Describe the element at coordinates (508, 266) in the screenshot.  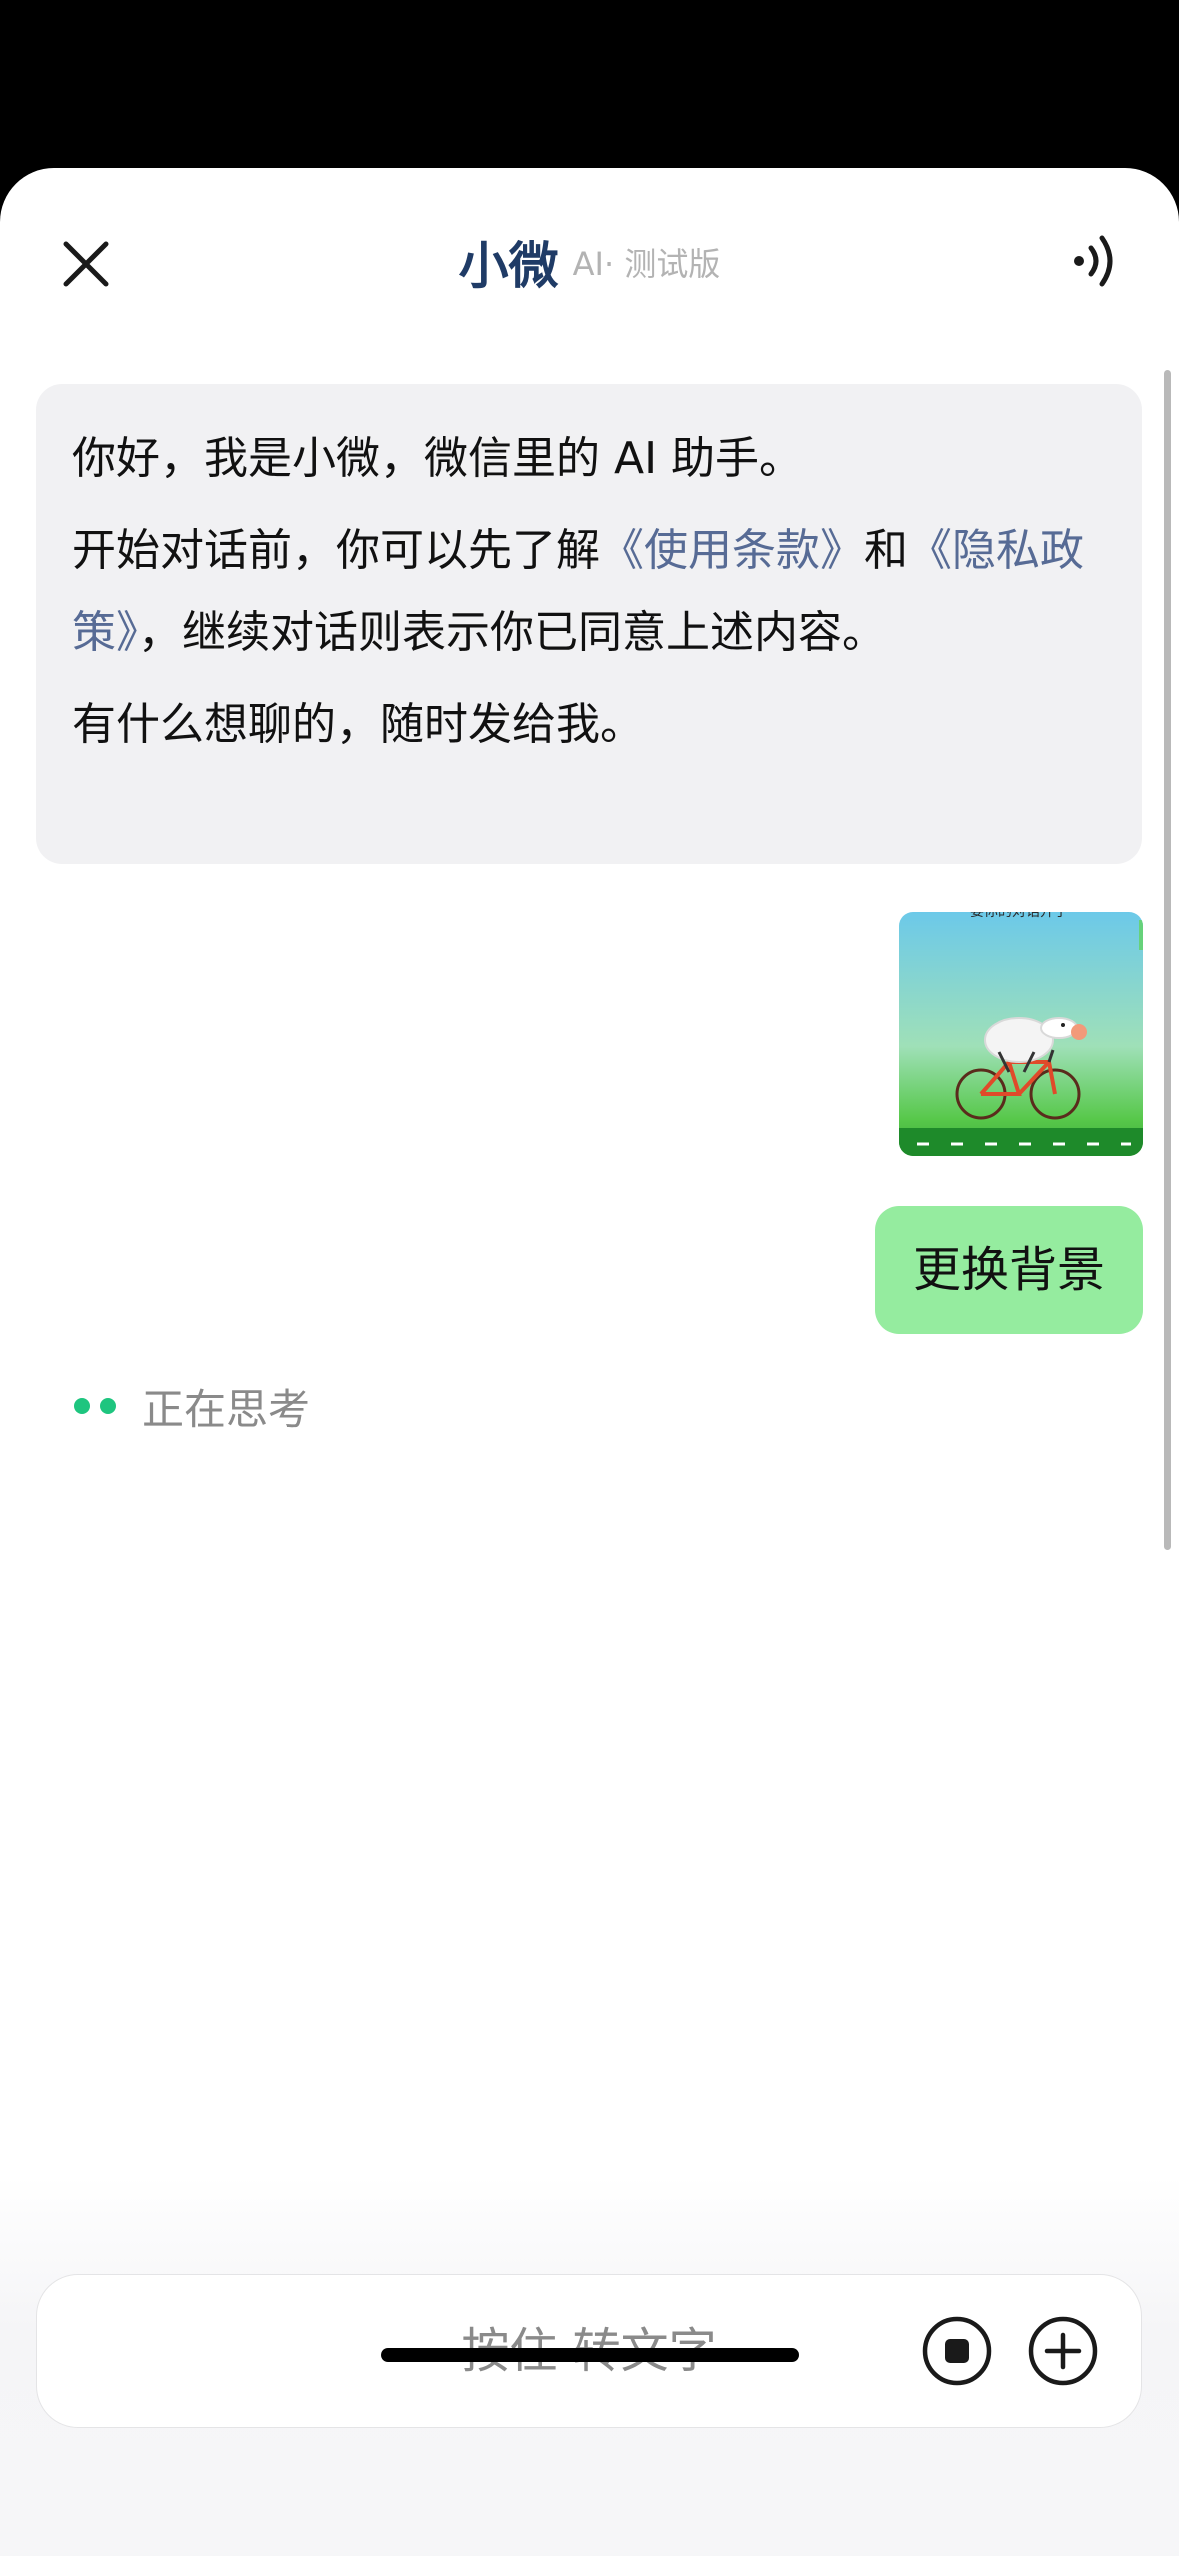
I see `app-title: 小微` at that location.